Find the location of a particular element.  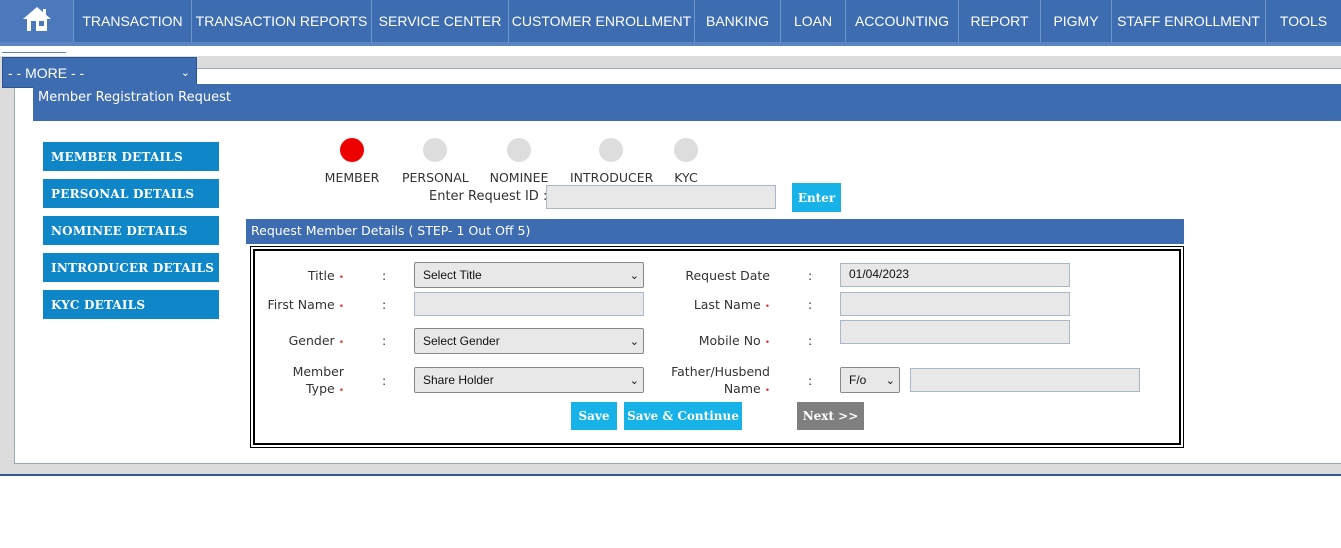

step-label: NOMINEE is located at coordinates (519, 177).